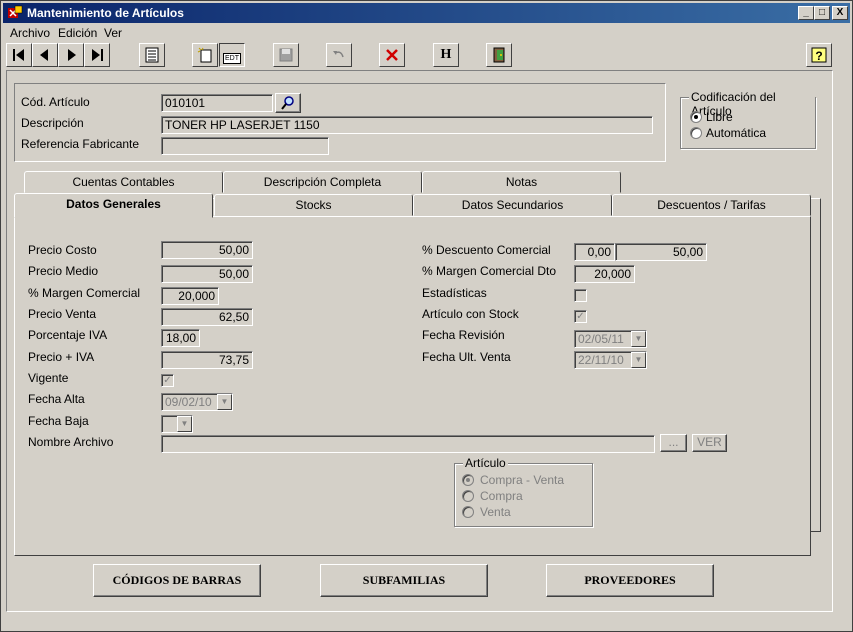  I want to click on list-view-button, so click(152, 55).